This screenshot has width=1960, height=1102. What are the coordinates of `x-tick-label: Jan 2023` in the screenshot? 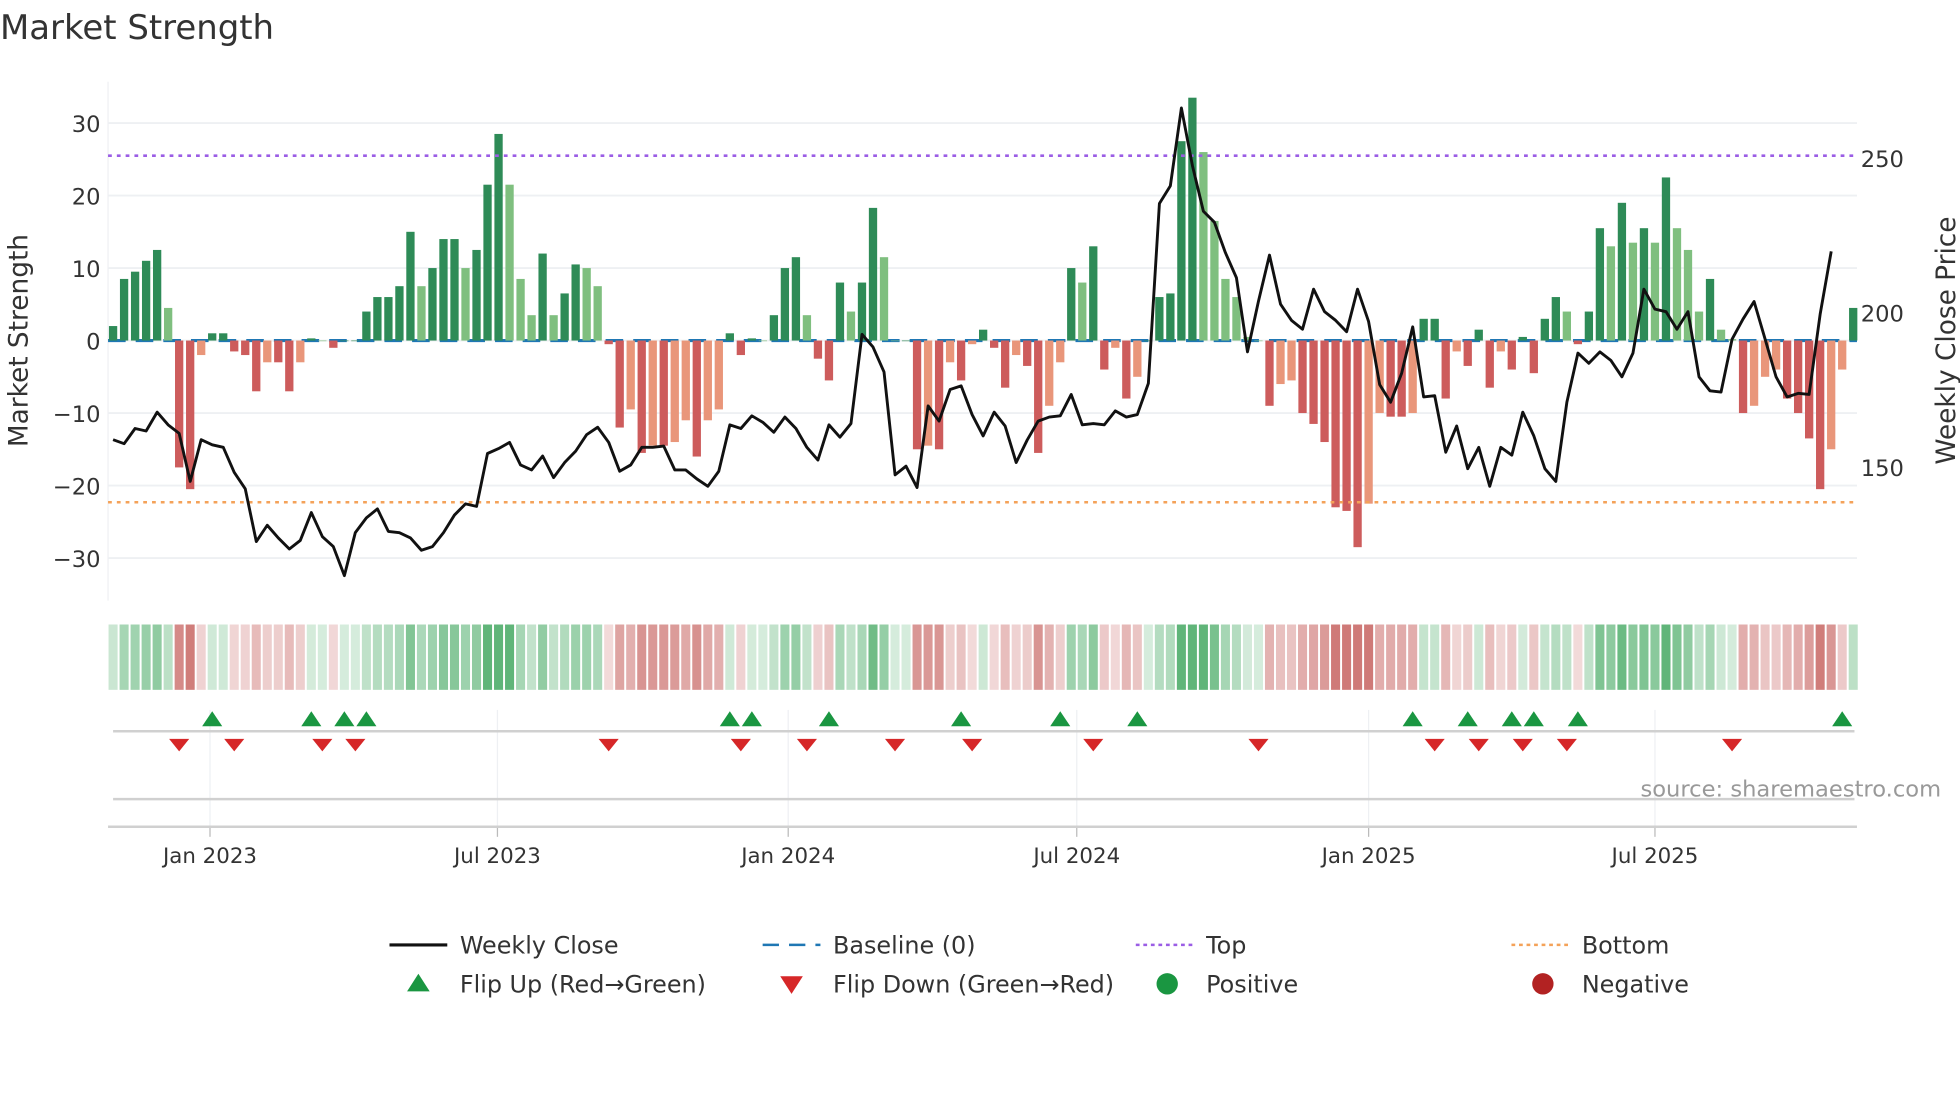 It's located at (209, 856).